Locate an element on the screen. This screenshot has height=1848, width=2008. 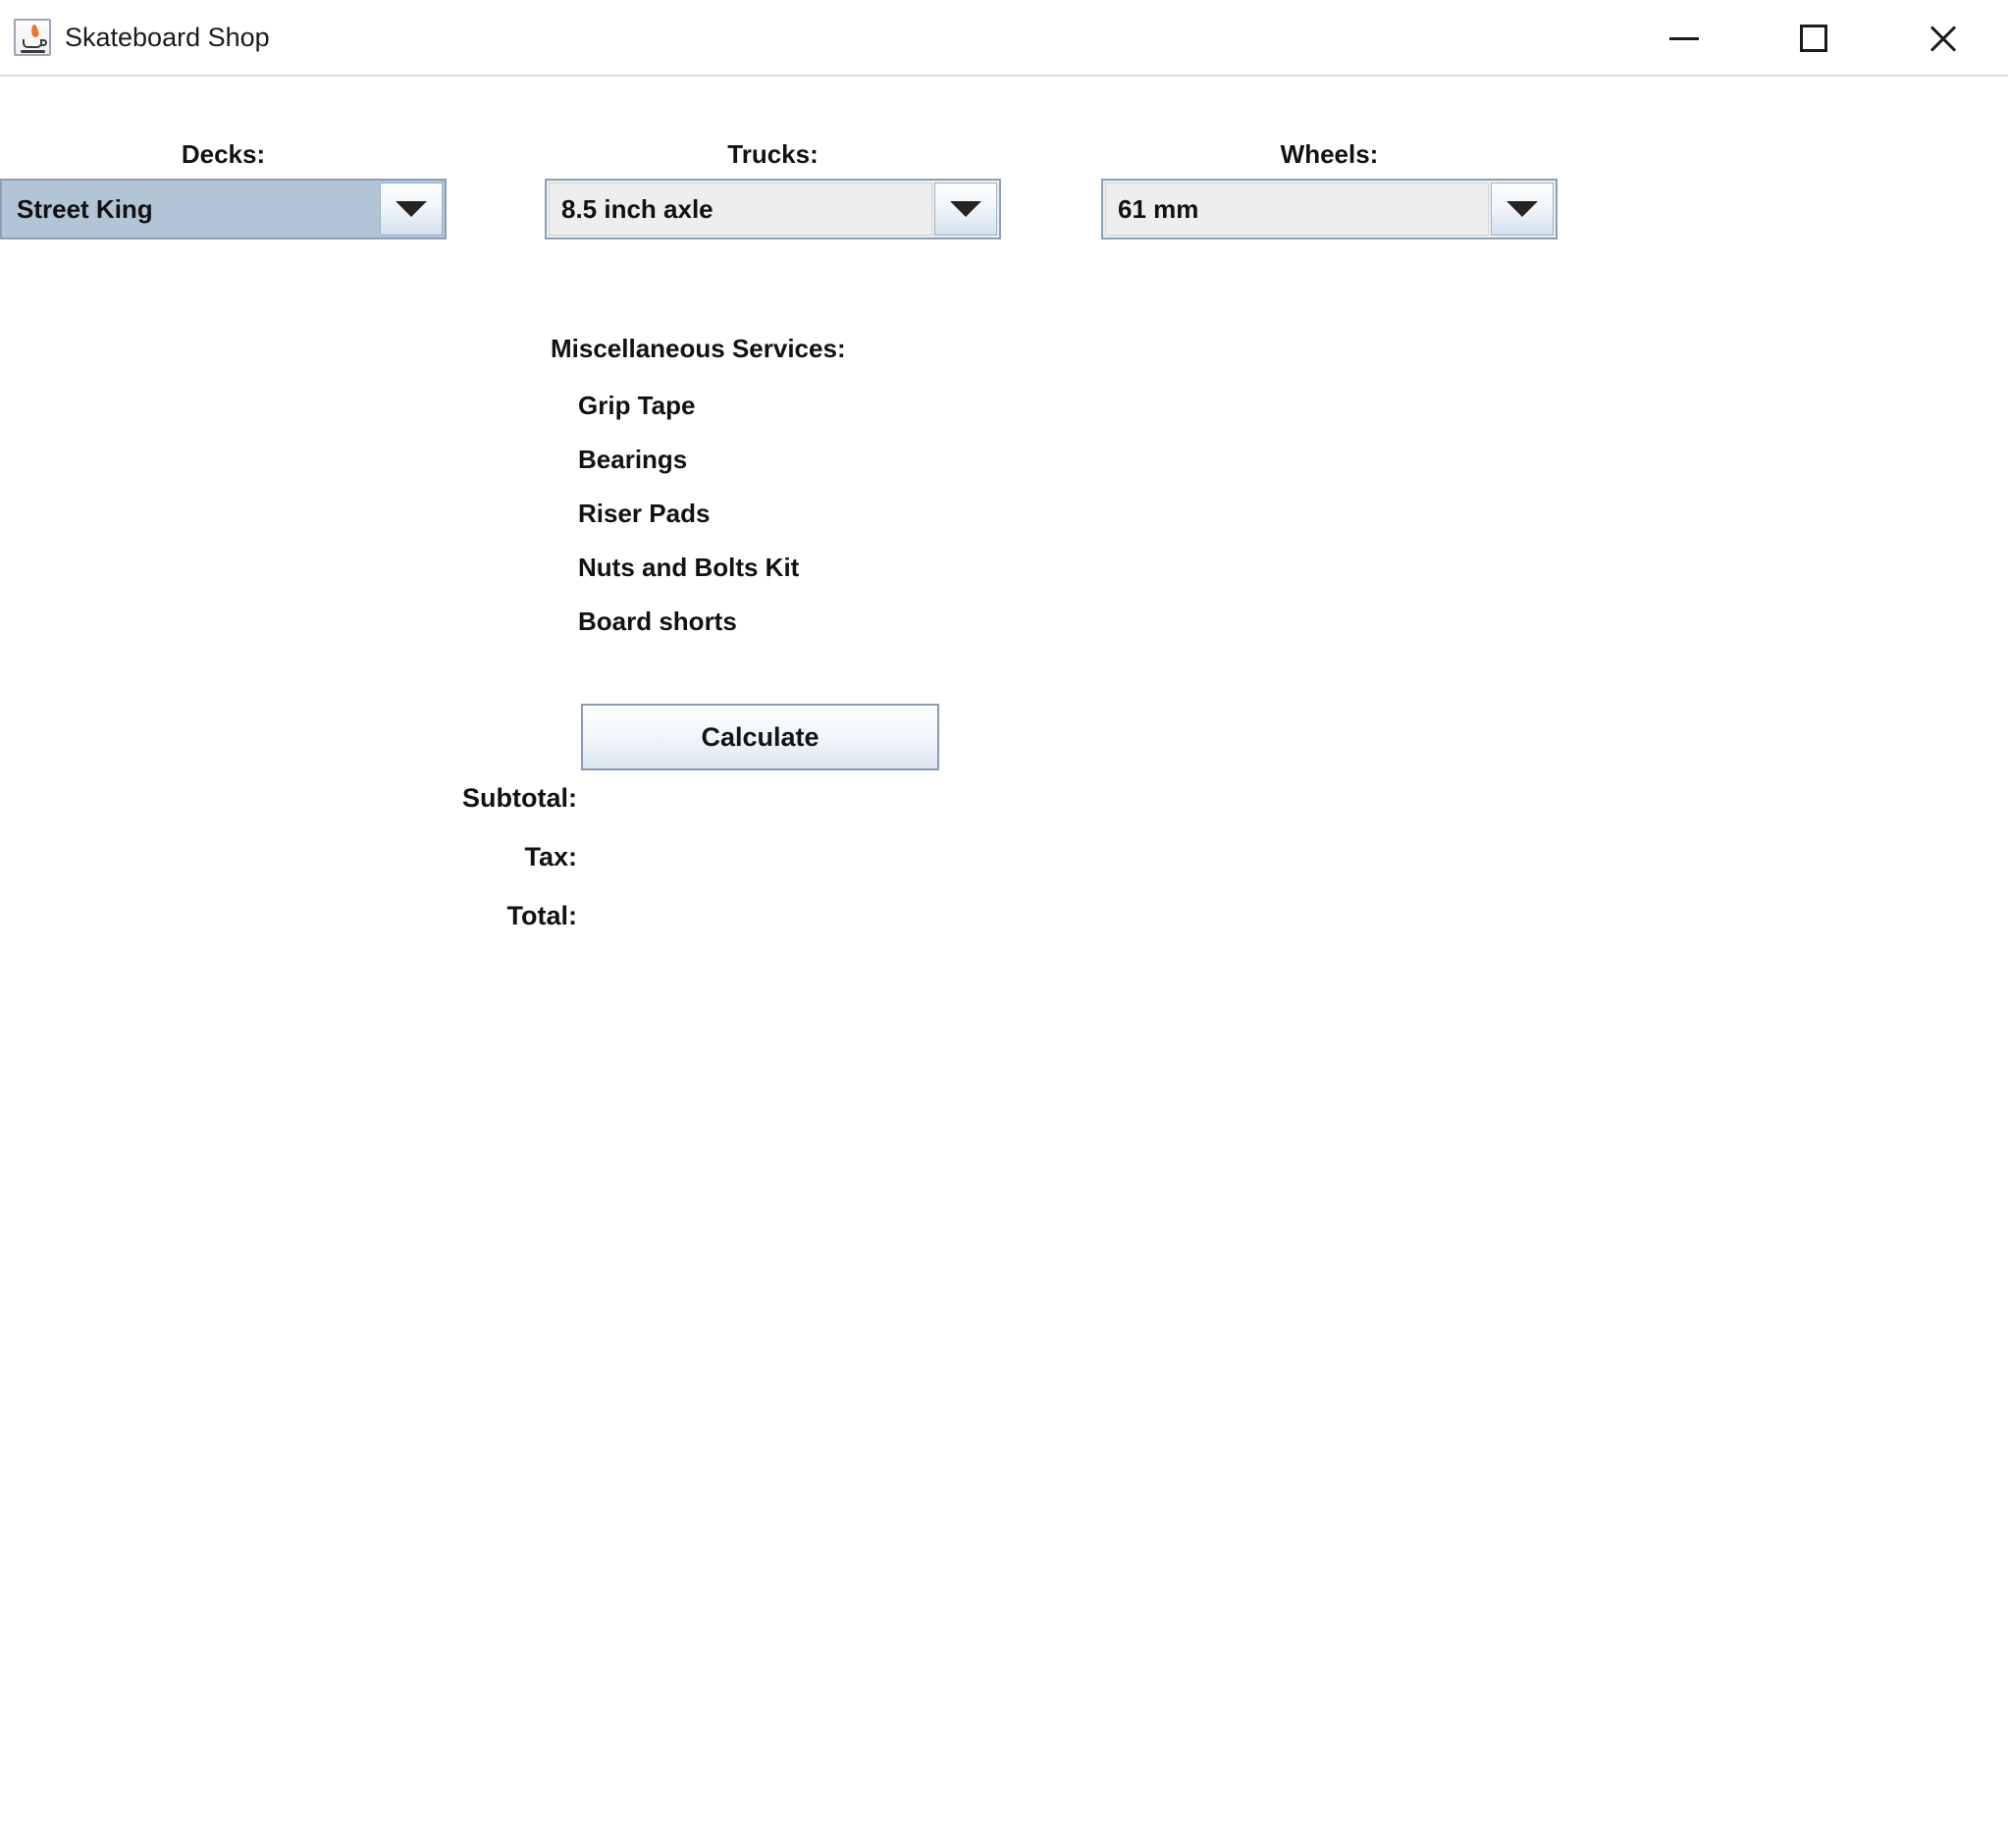
window-title: Skateboard Shop is located at coordinates (167, 37).